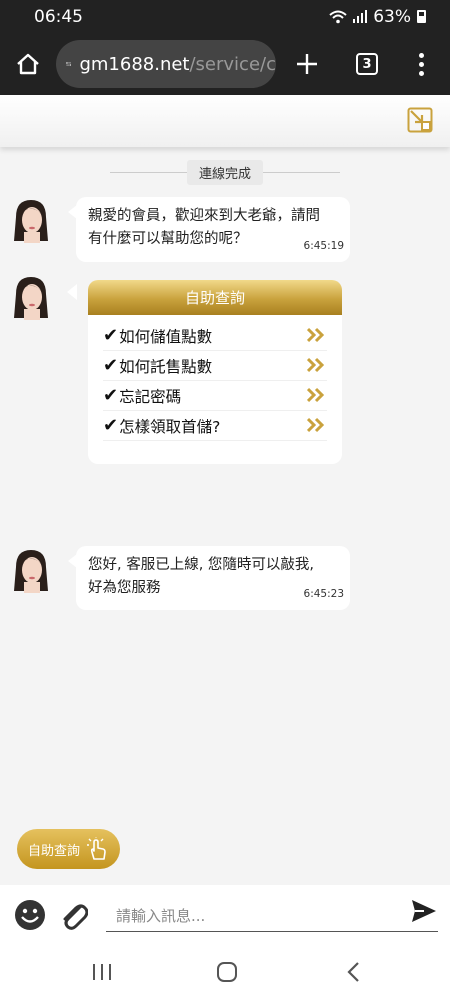 The width and height of the screenshot is (450, 1000). Describe the element at coordinates (73, 914) in the screenshot. I see `paperclip-icon` at that location.